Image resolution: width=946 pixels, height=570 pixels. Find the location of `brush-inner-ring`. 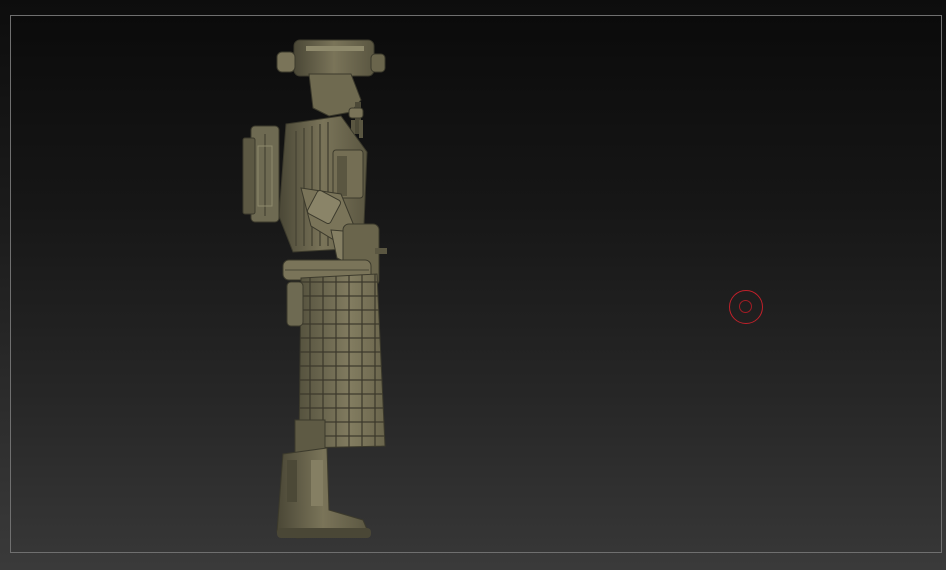

brush-inner-ring is located at coordinates (745, 306).